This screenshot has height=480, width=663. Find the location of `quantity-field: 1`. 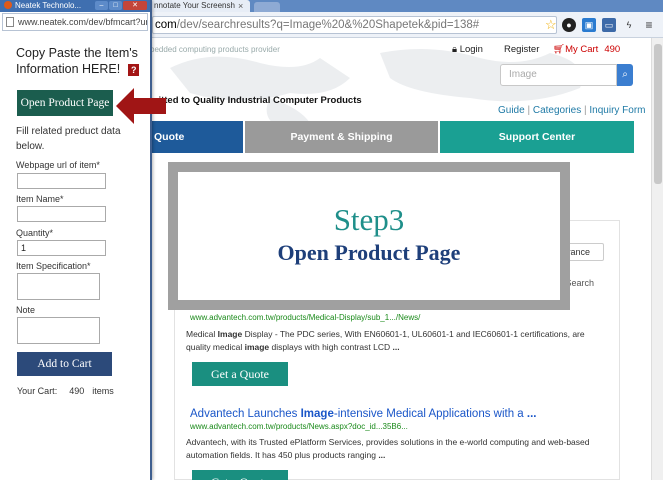

quantity-field: 1 is located at coordinates (61, 248).